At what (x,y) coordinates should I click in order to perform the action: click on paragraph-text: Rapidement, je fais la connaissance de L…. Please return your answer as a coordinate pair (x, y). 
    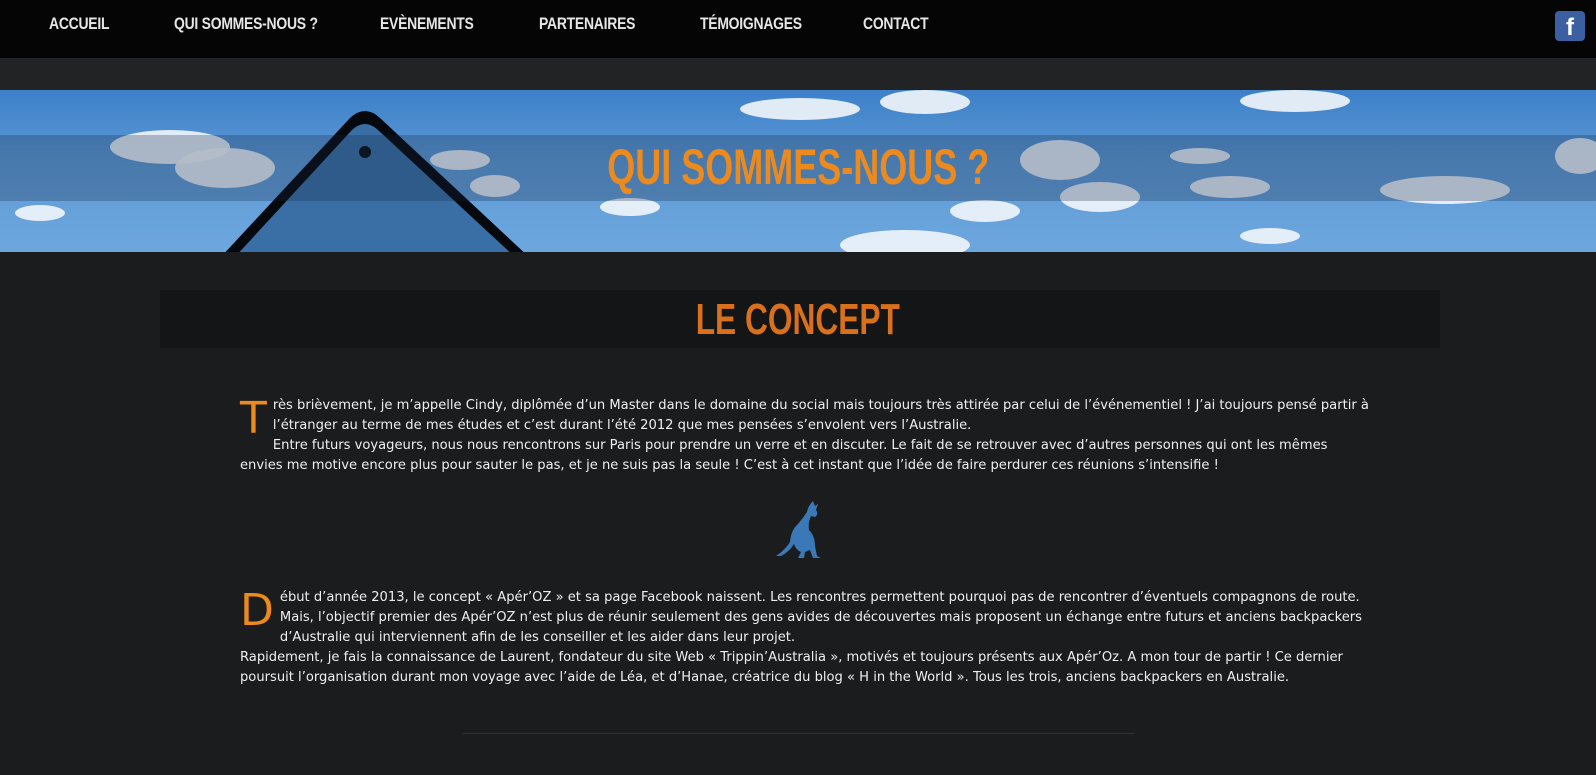
    Looking at the image, I should click on (791, 667).